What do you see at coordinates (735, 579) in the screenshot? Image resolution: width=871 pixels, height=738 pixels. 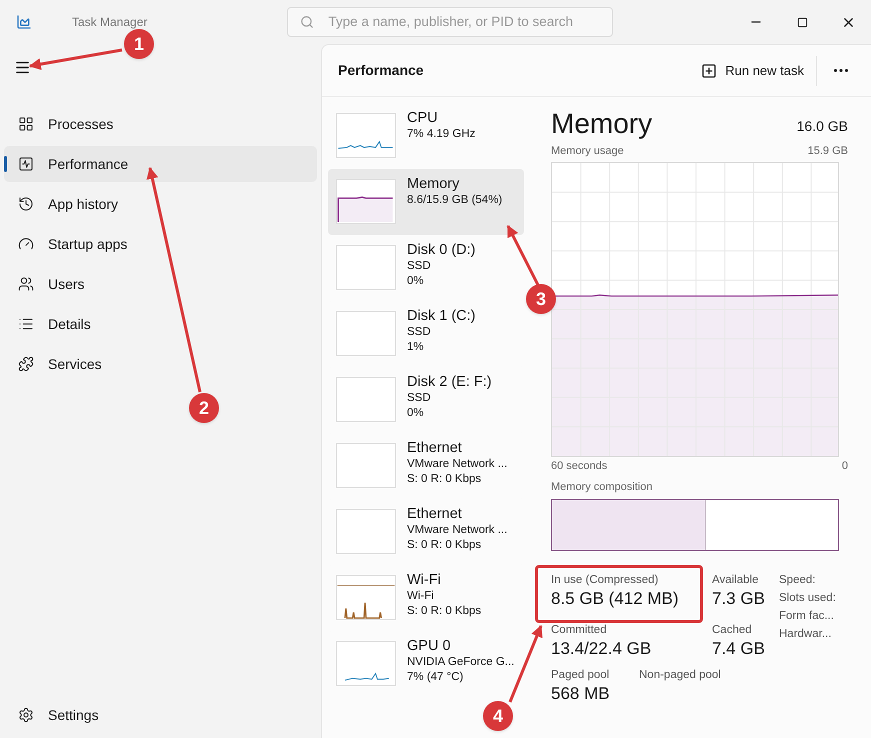 I see `stat-label: Available` at bounding box center [735, 579].